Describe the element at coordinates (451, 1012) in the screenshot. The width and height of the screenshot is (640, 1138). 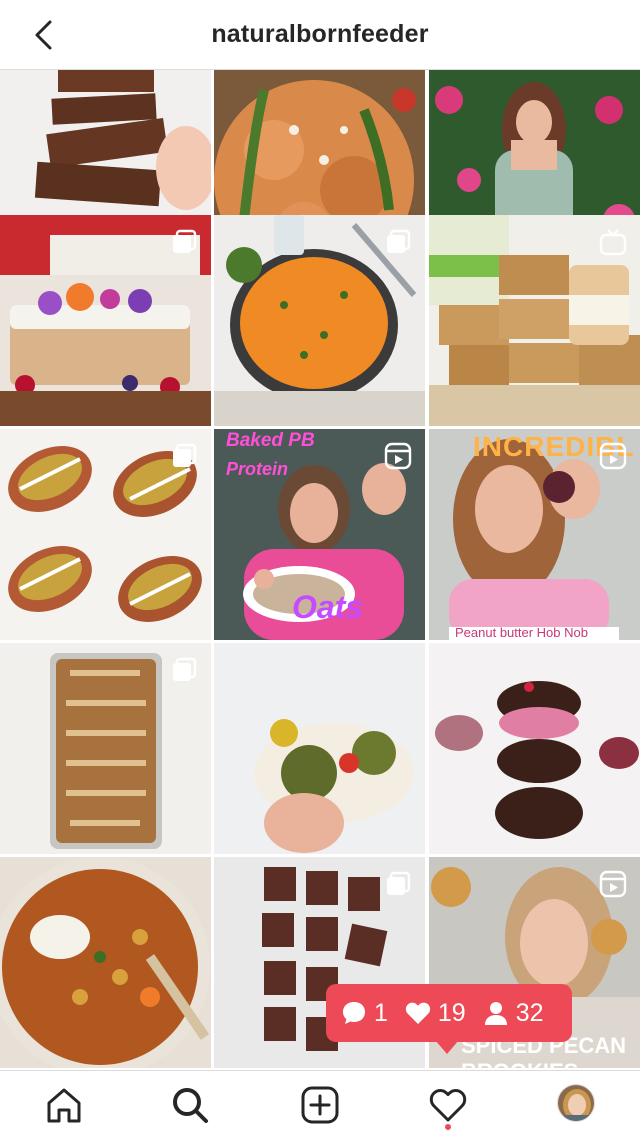
I see `likes-count-value: 19` at that location.